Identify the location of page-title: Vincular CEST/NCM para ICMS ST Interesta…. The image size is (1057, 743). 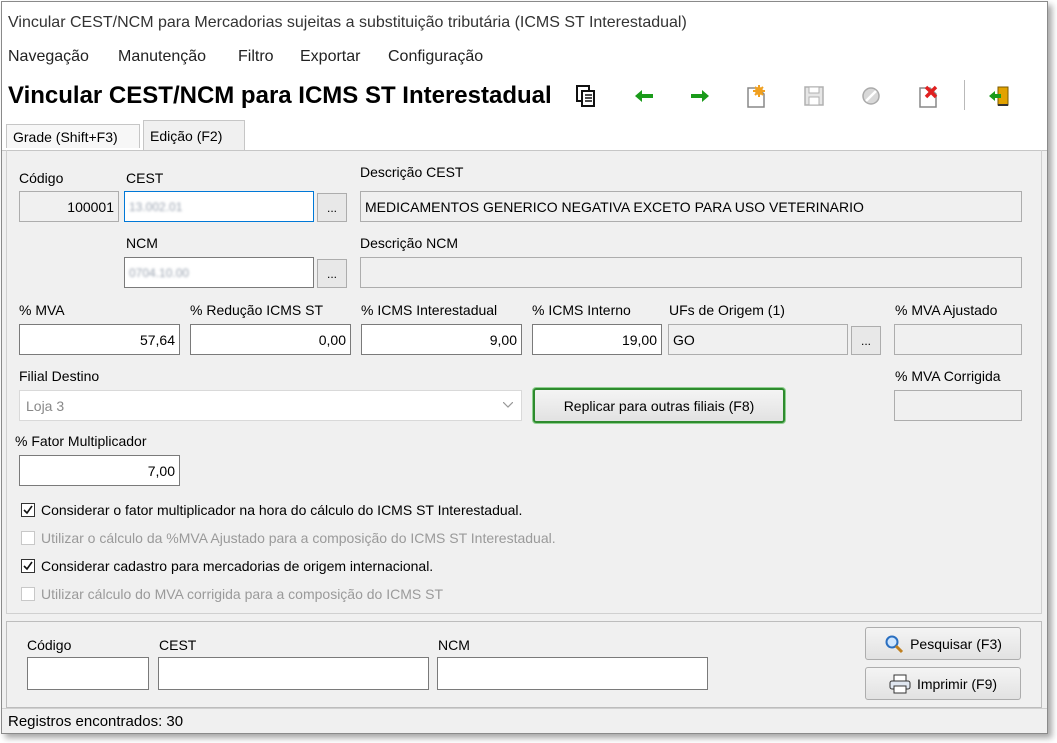
(280, 95).